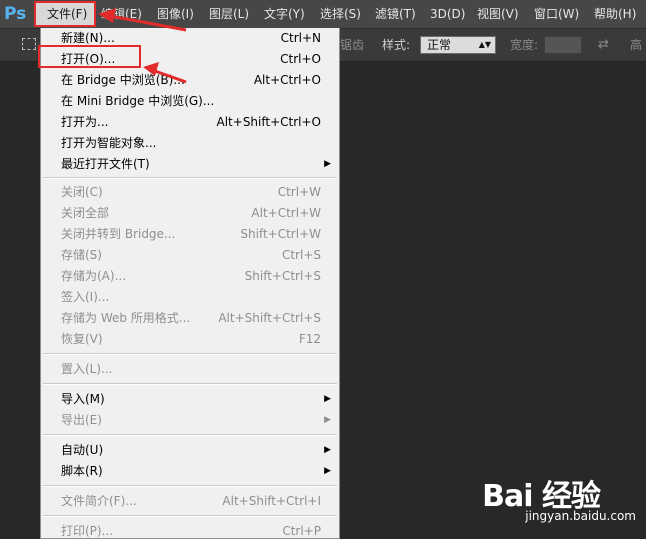 The image size is (646, 539). What do you see at coordinates (395, 14) in the screenshot?
I see `menu-filter: 滤镜(T)` at bounding box center [395, 14].